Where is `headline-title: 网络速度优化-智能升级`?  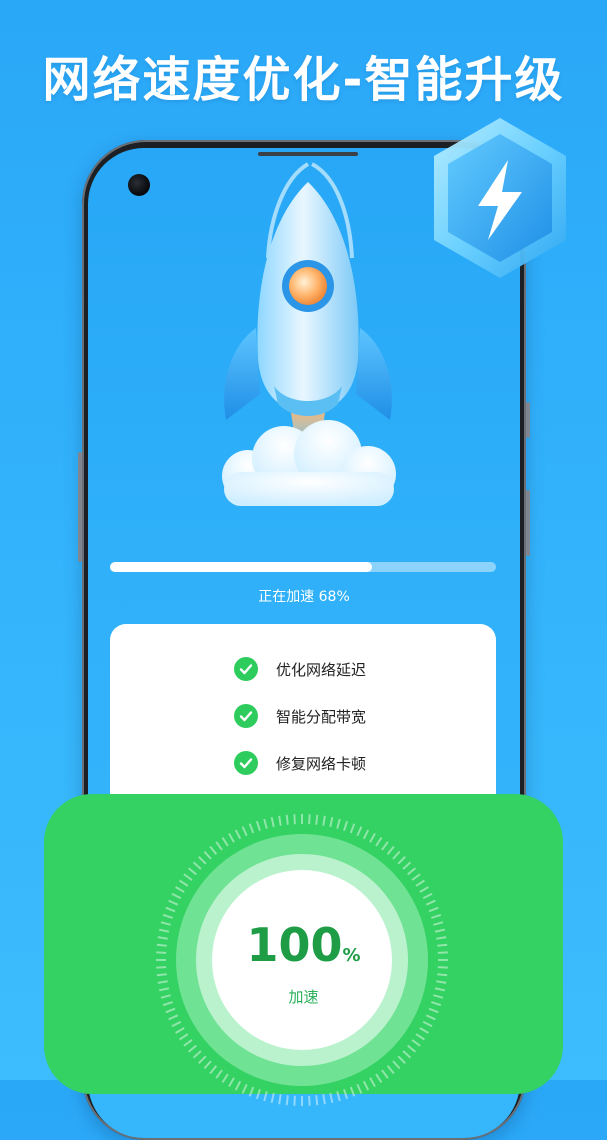 headline-title: 网络速度优化-智能升级 is located at coordinates (303, 80).